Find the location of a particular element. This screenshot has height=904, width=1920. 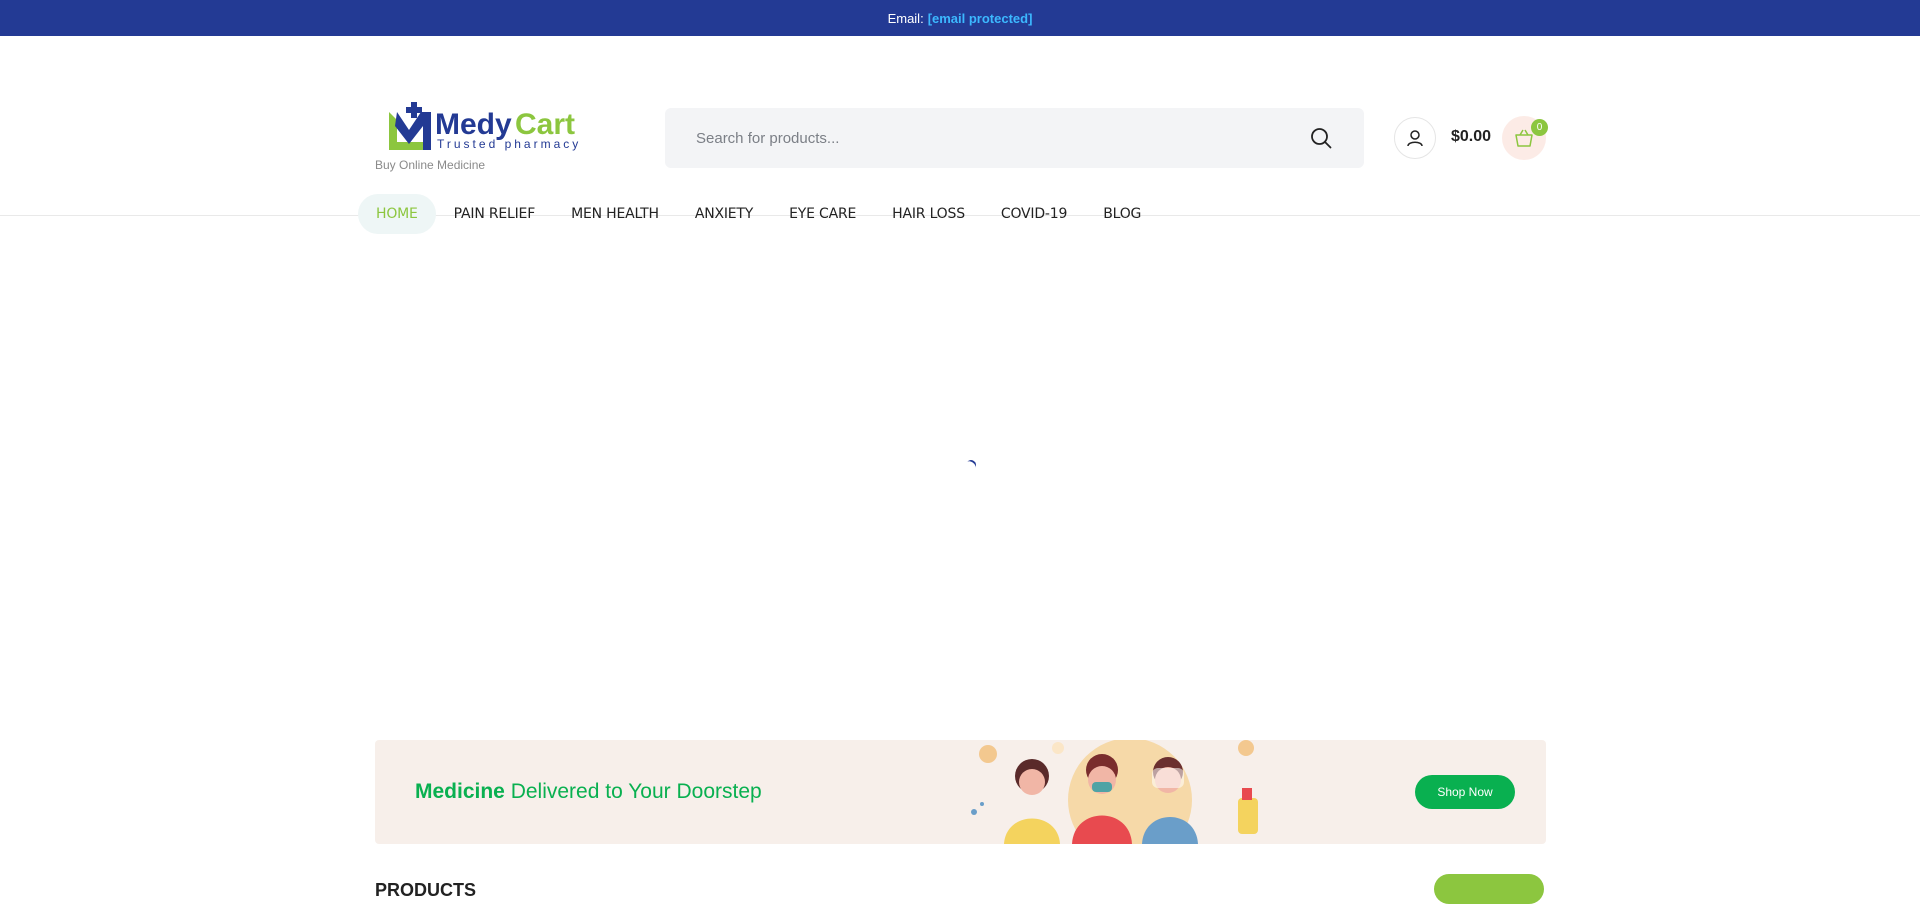

email-label: Email: is located at coordinates (905, 18).